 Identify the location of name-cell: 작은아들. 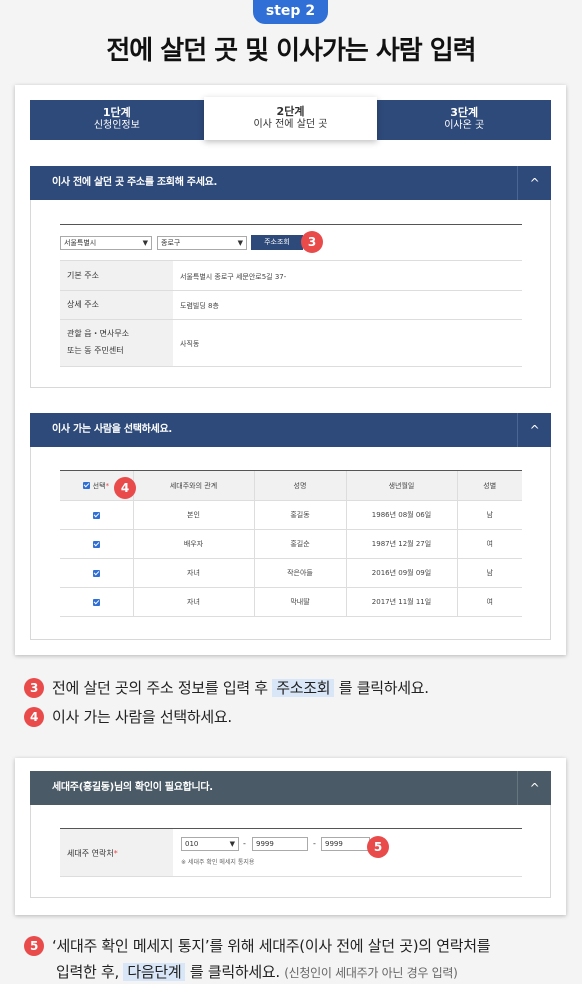
(299, 573).